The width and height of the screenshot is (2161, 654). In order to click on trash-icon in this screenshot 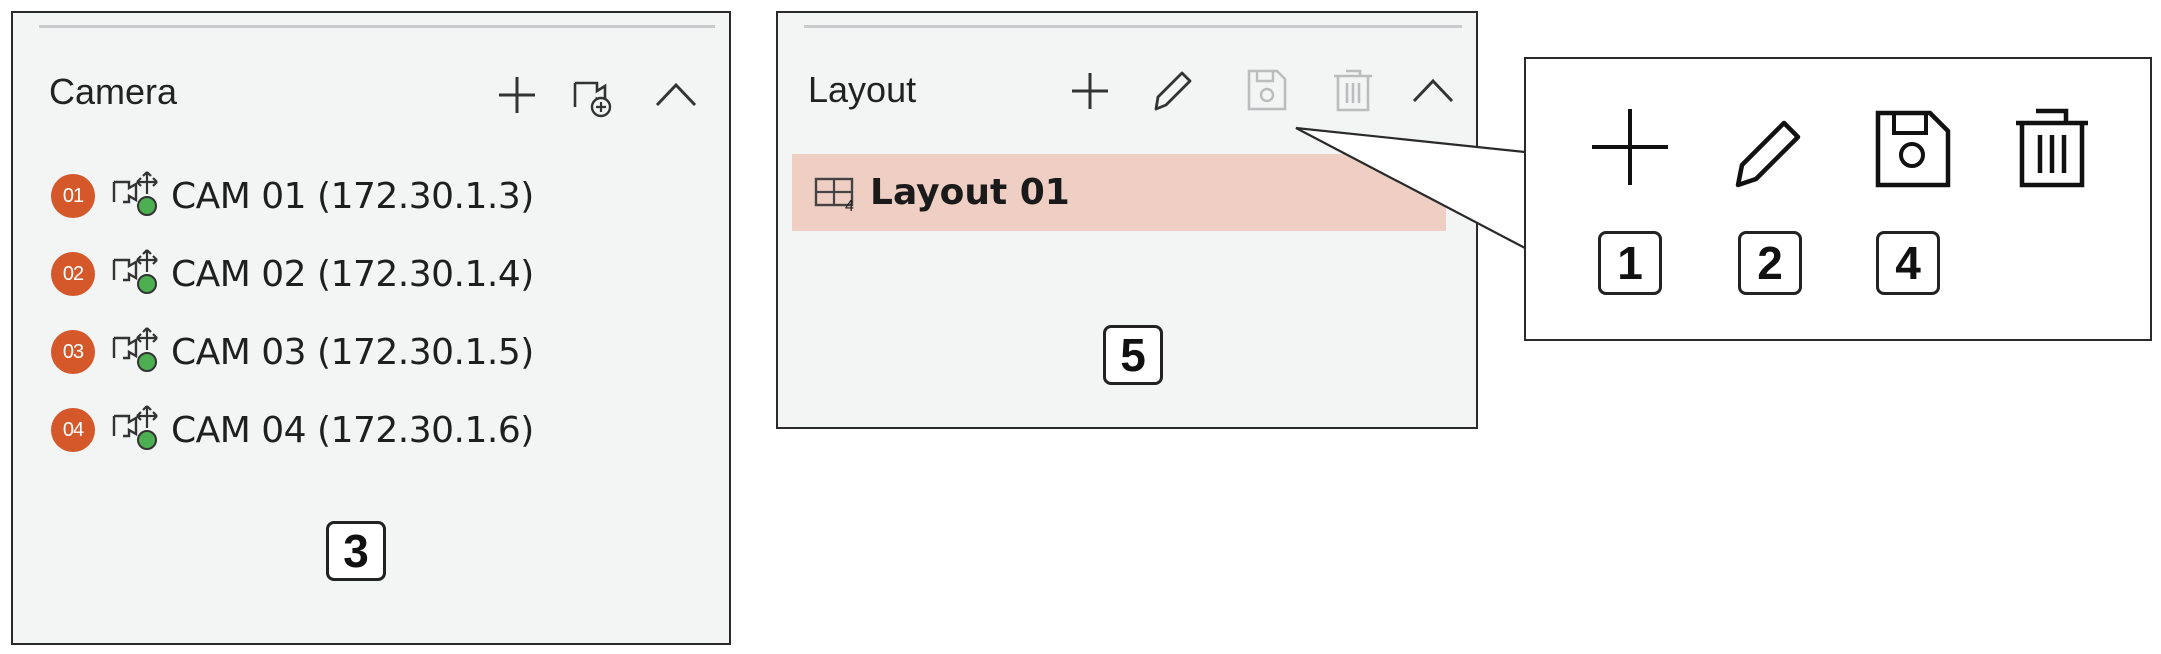, I will do `click(2052, 149)`.